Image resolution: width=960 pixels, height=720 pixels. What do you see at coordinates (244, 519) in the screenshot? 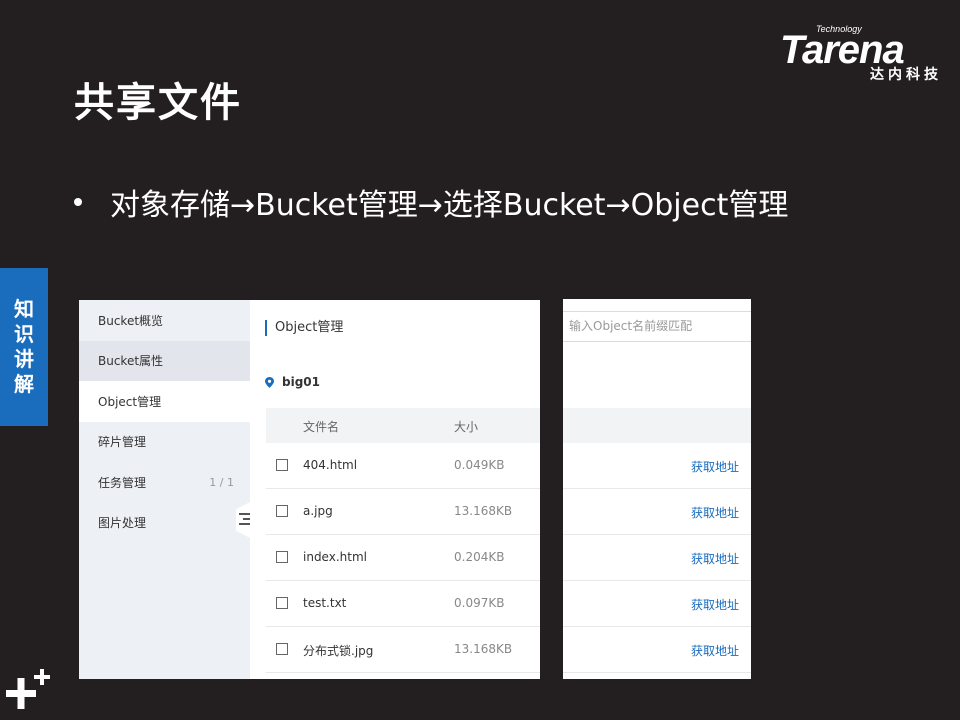
I see `collapse-menu-icon` at bounding box center [244, 519].